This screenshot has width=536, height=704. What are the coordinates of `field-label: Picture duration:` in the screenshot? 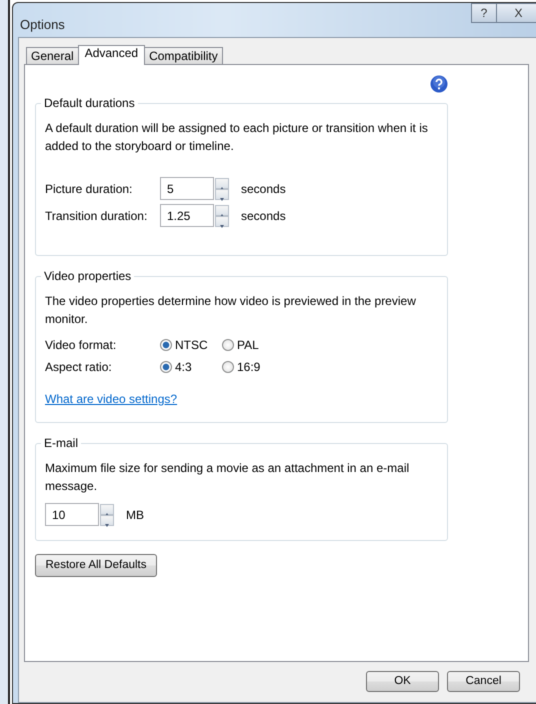 It's located at (89, 189).